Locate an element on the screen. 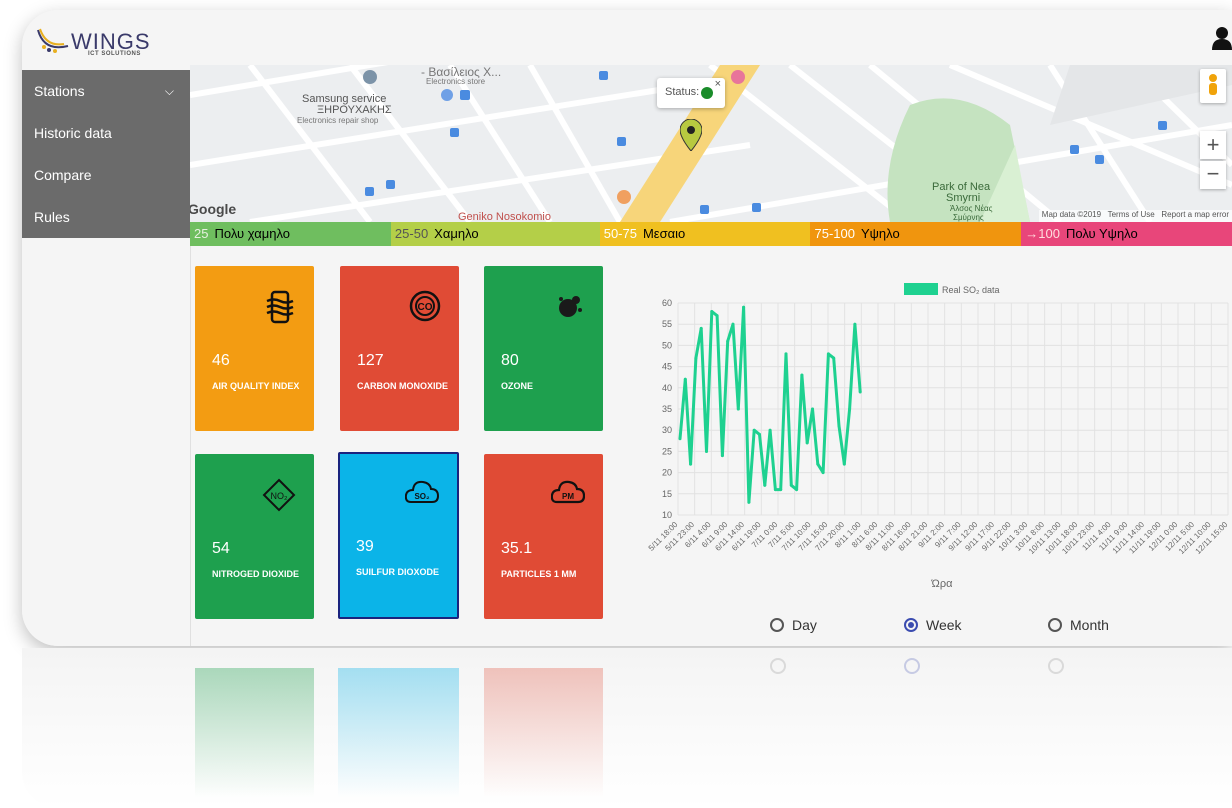 The height and width of the screenshot is (808, 1232). status-popup: Status: × is located at coordinates (691, 93).